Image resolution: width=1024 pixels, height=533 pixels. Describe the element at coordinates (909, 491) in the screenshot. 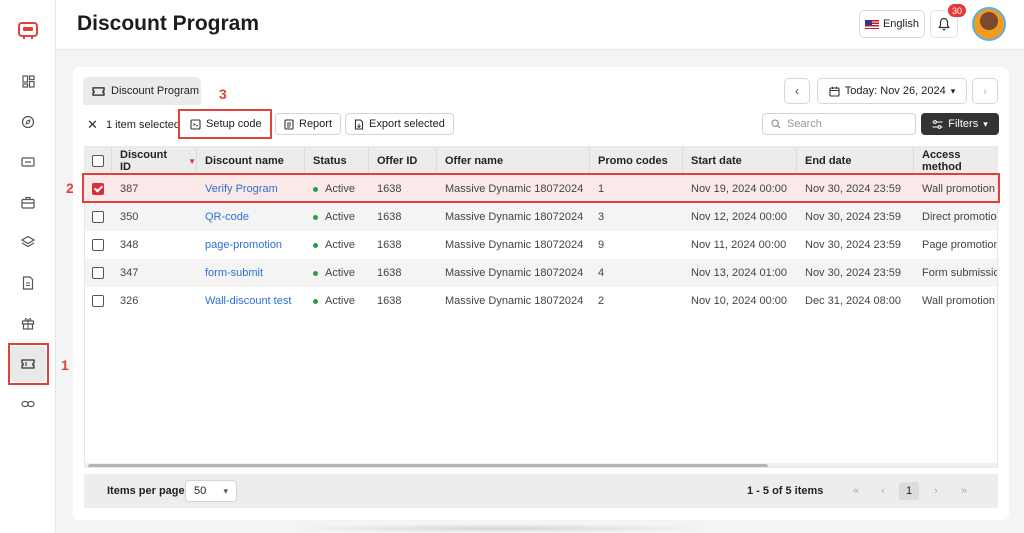

I see `page-number-button: 1` at that location.